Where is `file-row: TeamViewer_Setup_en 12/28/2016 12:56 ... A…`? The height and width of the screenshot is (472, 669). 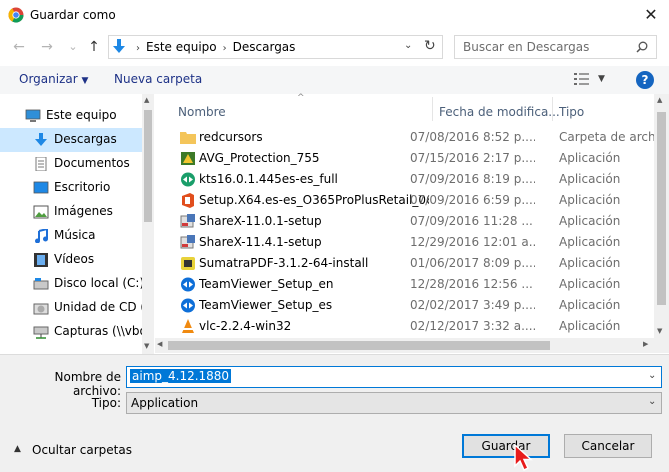
file-row: TeamViewer_Setup_en 12/28/2016 12:56 ... A… is located at coordinates (412, 284).